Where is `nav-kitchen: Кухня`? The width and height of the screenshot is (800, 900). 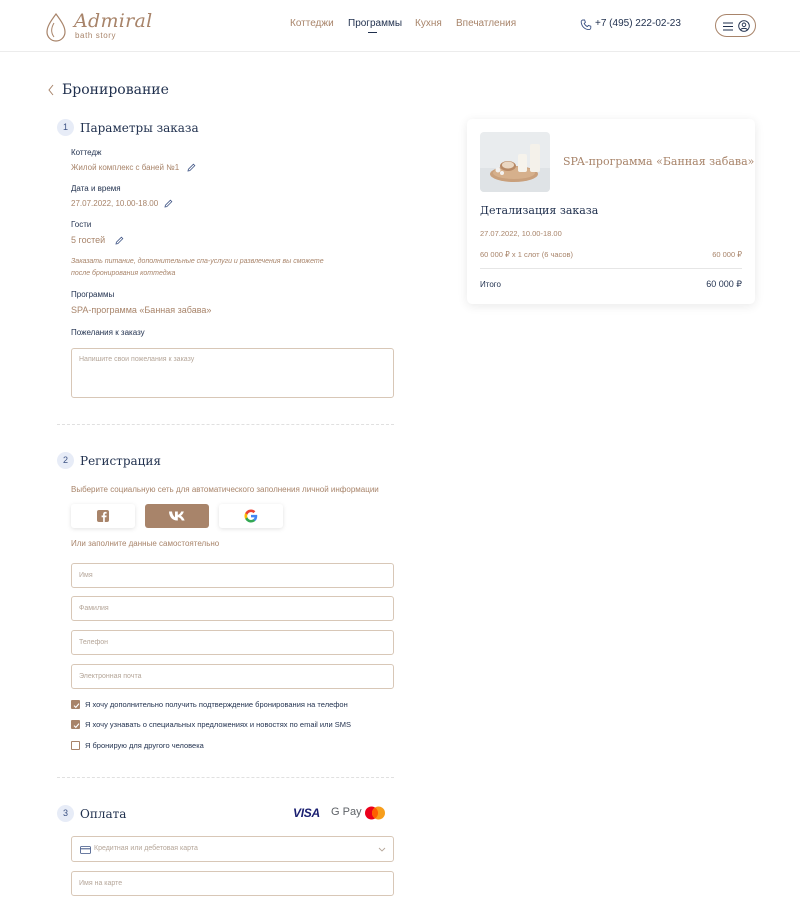
nav-kitchen: Кухня is located at coordinates (428, 23).